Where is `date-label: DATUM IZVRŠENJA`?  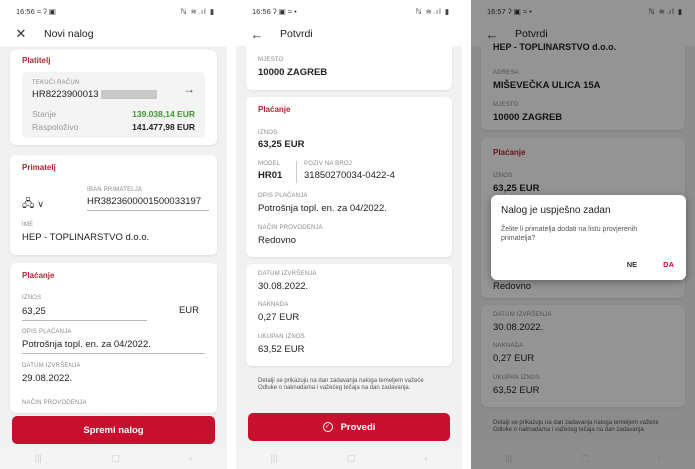
date-label: DATUM IZVRŠENJA is located at coordinates (51, 366).